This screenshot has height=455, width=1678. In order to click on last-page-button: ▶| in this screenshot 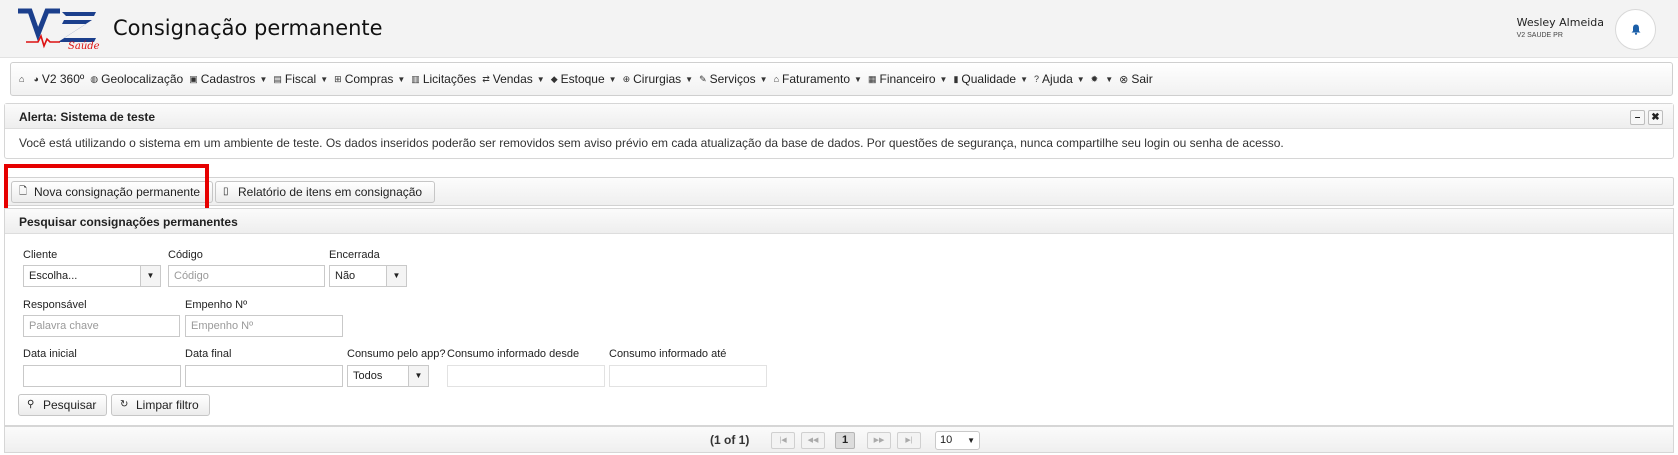, I will do `click(909, 440)`.